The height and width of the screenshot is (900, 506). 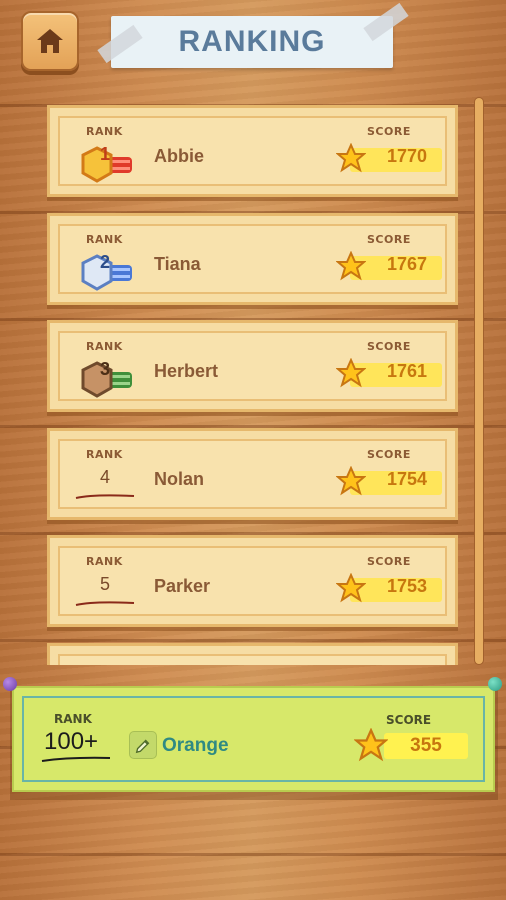 What do you see at coordinates (407, 156) in the screenshot?
I see `score-value: 1770` at bounding box center [407, 156].